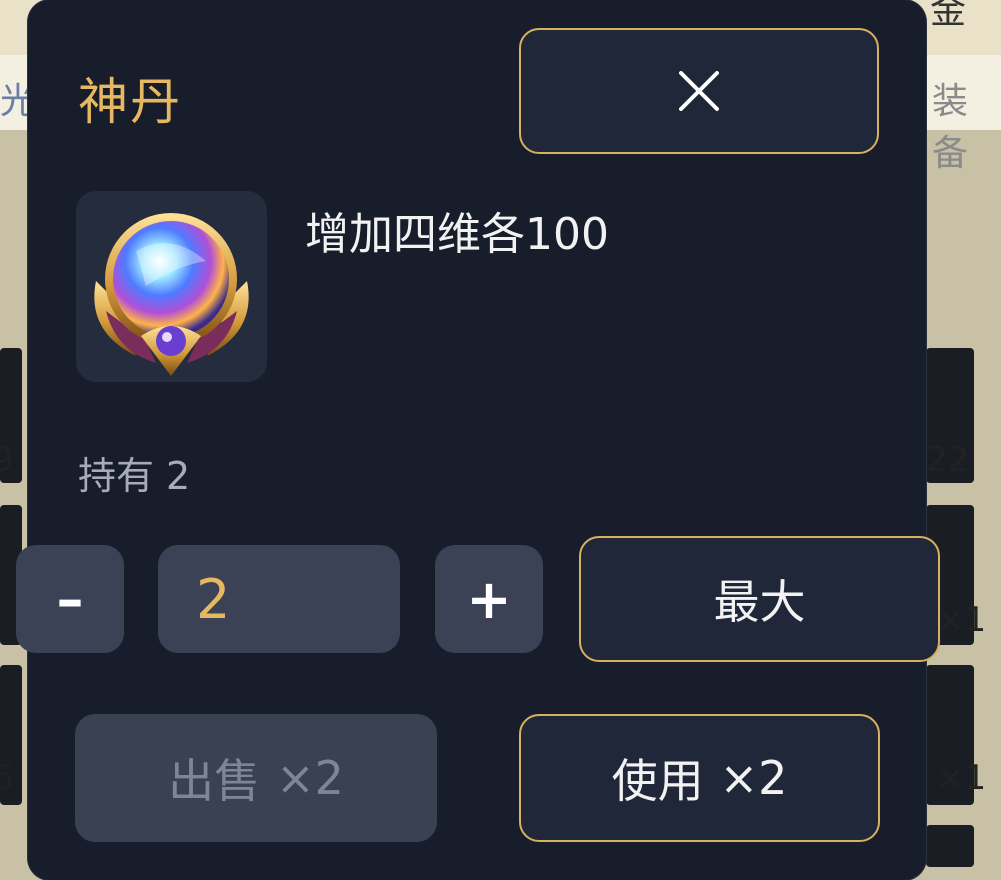  Describe the element at coordinates (171, 294) in the screenshot. I see `orb-emblem-icon` at that location.